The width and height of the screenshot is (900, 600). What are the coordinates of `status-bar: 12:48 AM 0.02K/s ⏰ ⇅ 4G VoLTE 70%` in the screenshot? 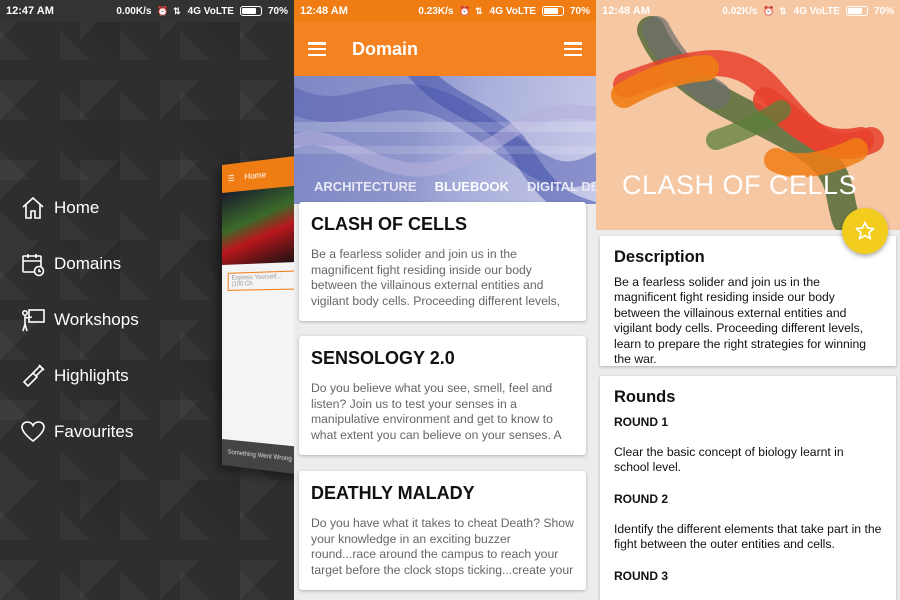 It's located at (748, 11).